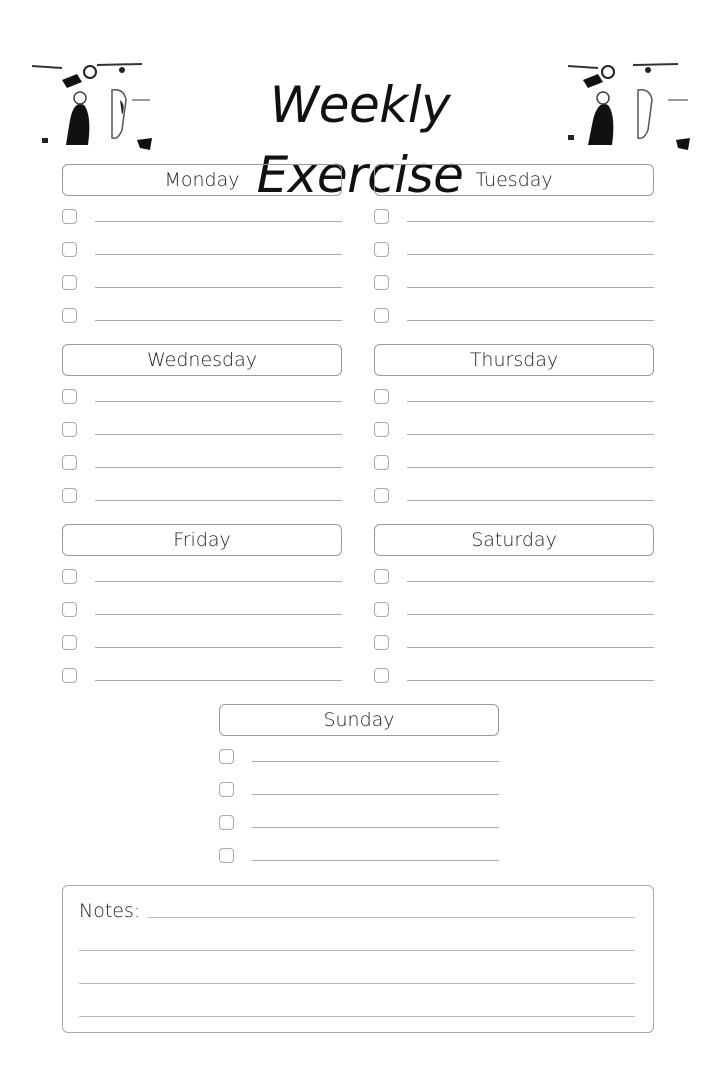  What do you see at coordinates (514, 540) in the screenshot?
I see `day-header: Saturday` at bounding box center [514, 540].